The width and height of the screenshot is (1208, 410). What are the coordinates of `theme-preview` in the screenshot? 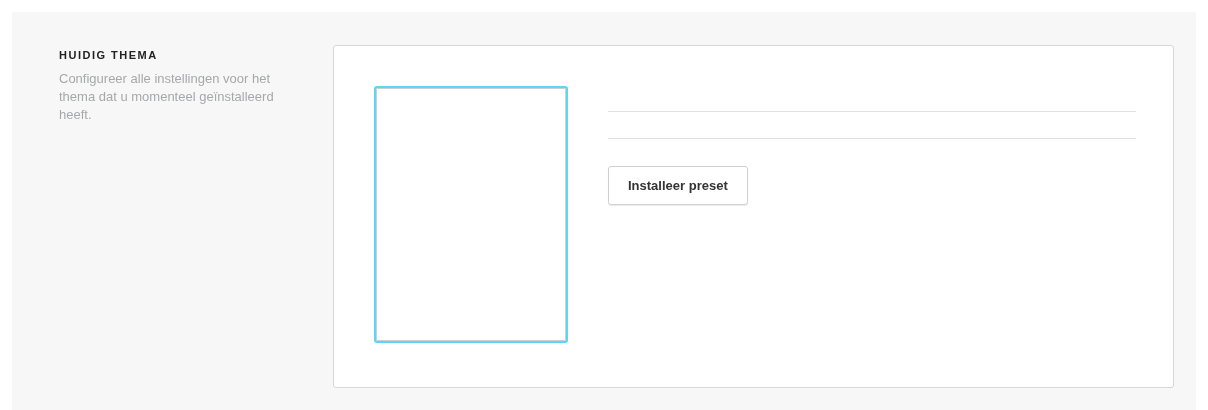 It's located at (471, 214).